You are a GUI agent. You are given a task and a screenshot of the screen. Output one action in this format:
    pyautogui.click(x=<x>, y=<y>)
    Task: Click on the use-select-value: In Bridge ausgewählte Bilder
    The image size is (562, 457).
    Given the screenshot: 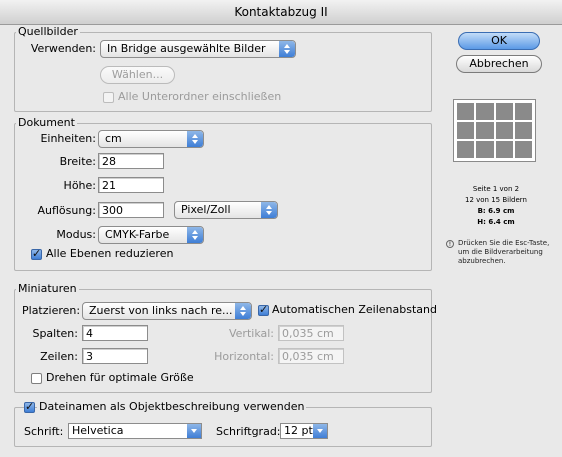 What is the action you would take?
    pyautogui.click(x=186, y=48)
    